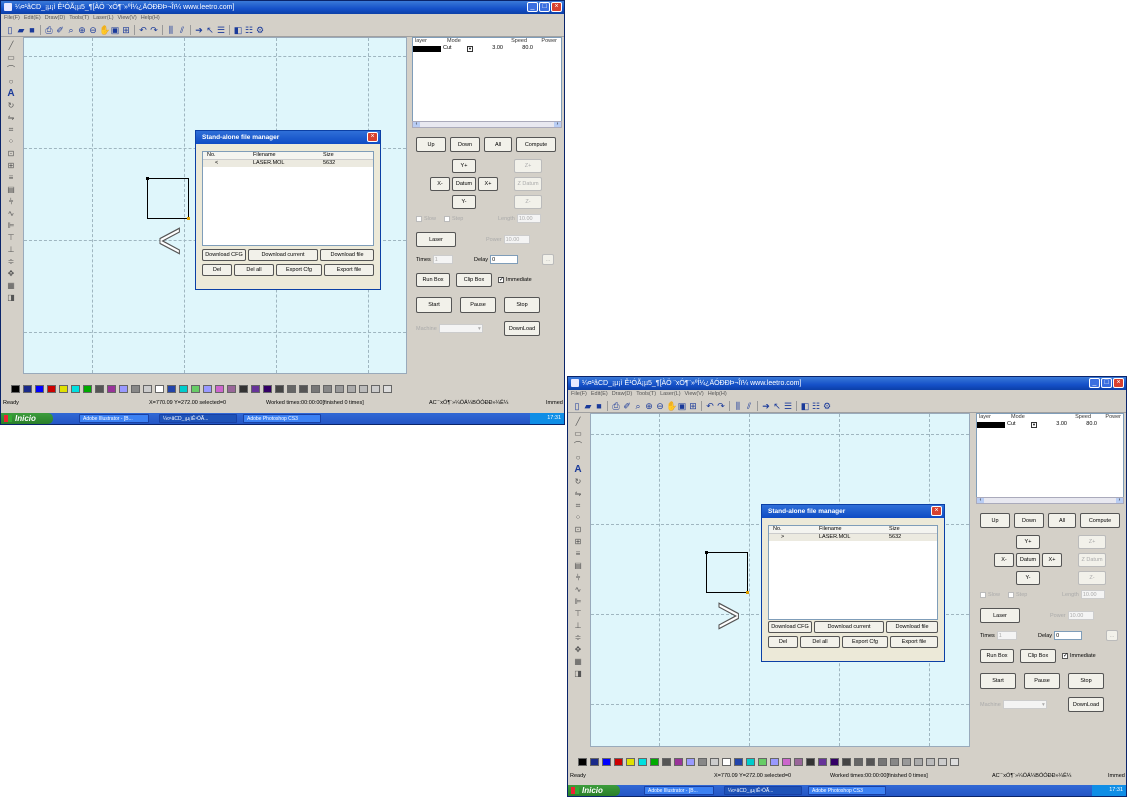  I want to click on select-all-icon: ▣, so click(115, 30).